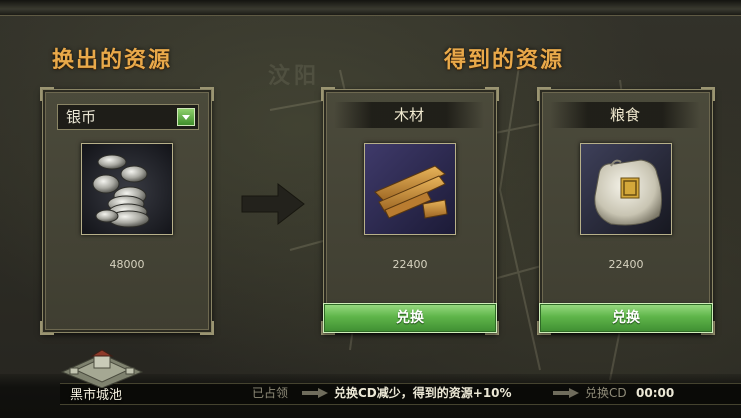  What do you see at coordinates (370, 8) in the screenshot?
I see `top-border` at bounding box center [370, 8].